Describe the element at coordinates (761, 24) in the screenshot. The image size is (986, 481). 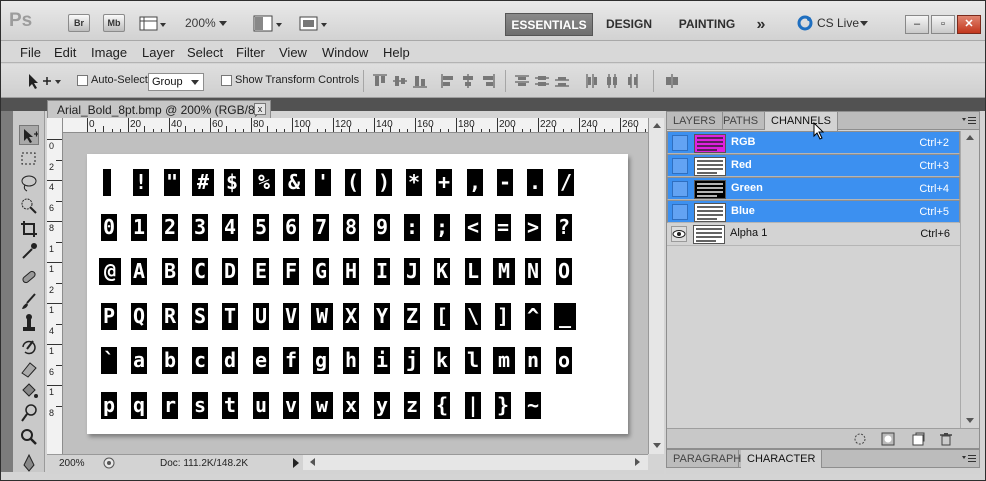
I see `more-workspaces-button: »` at that location.